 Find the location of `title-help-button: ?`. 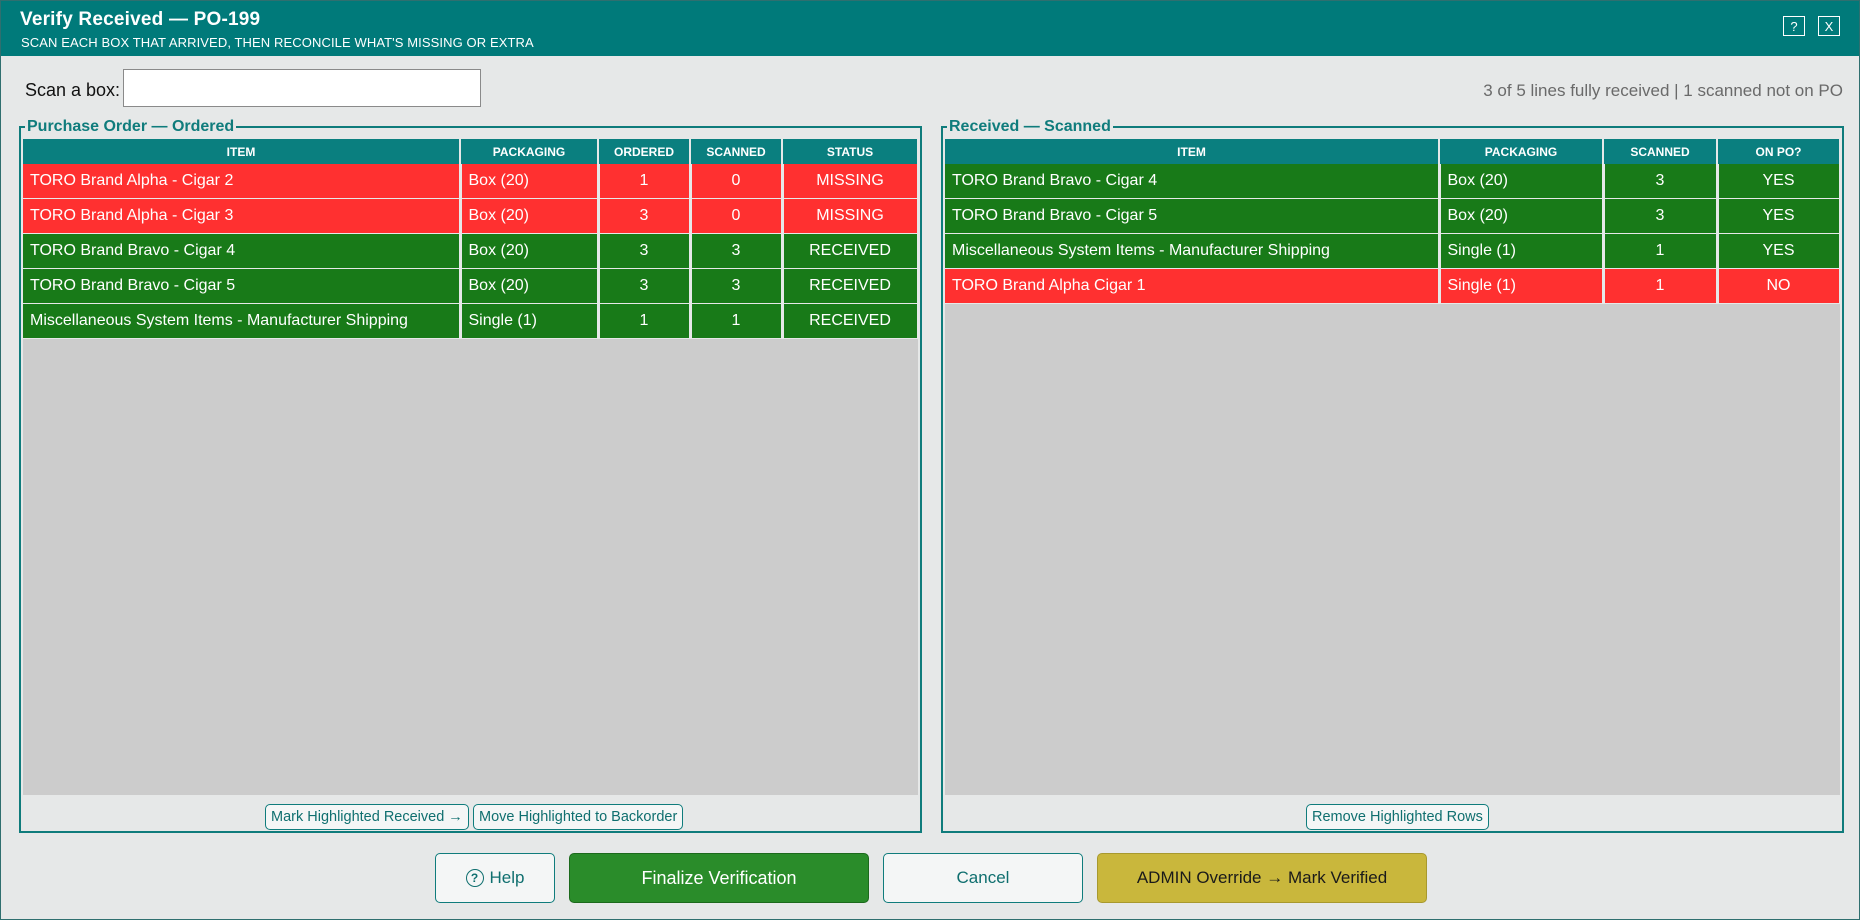

title-help-button: ? is located at coordinates (1794, 26).